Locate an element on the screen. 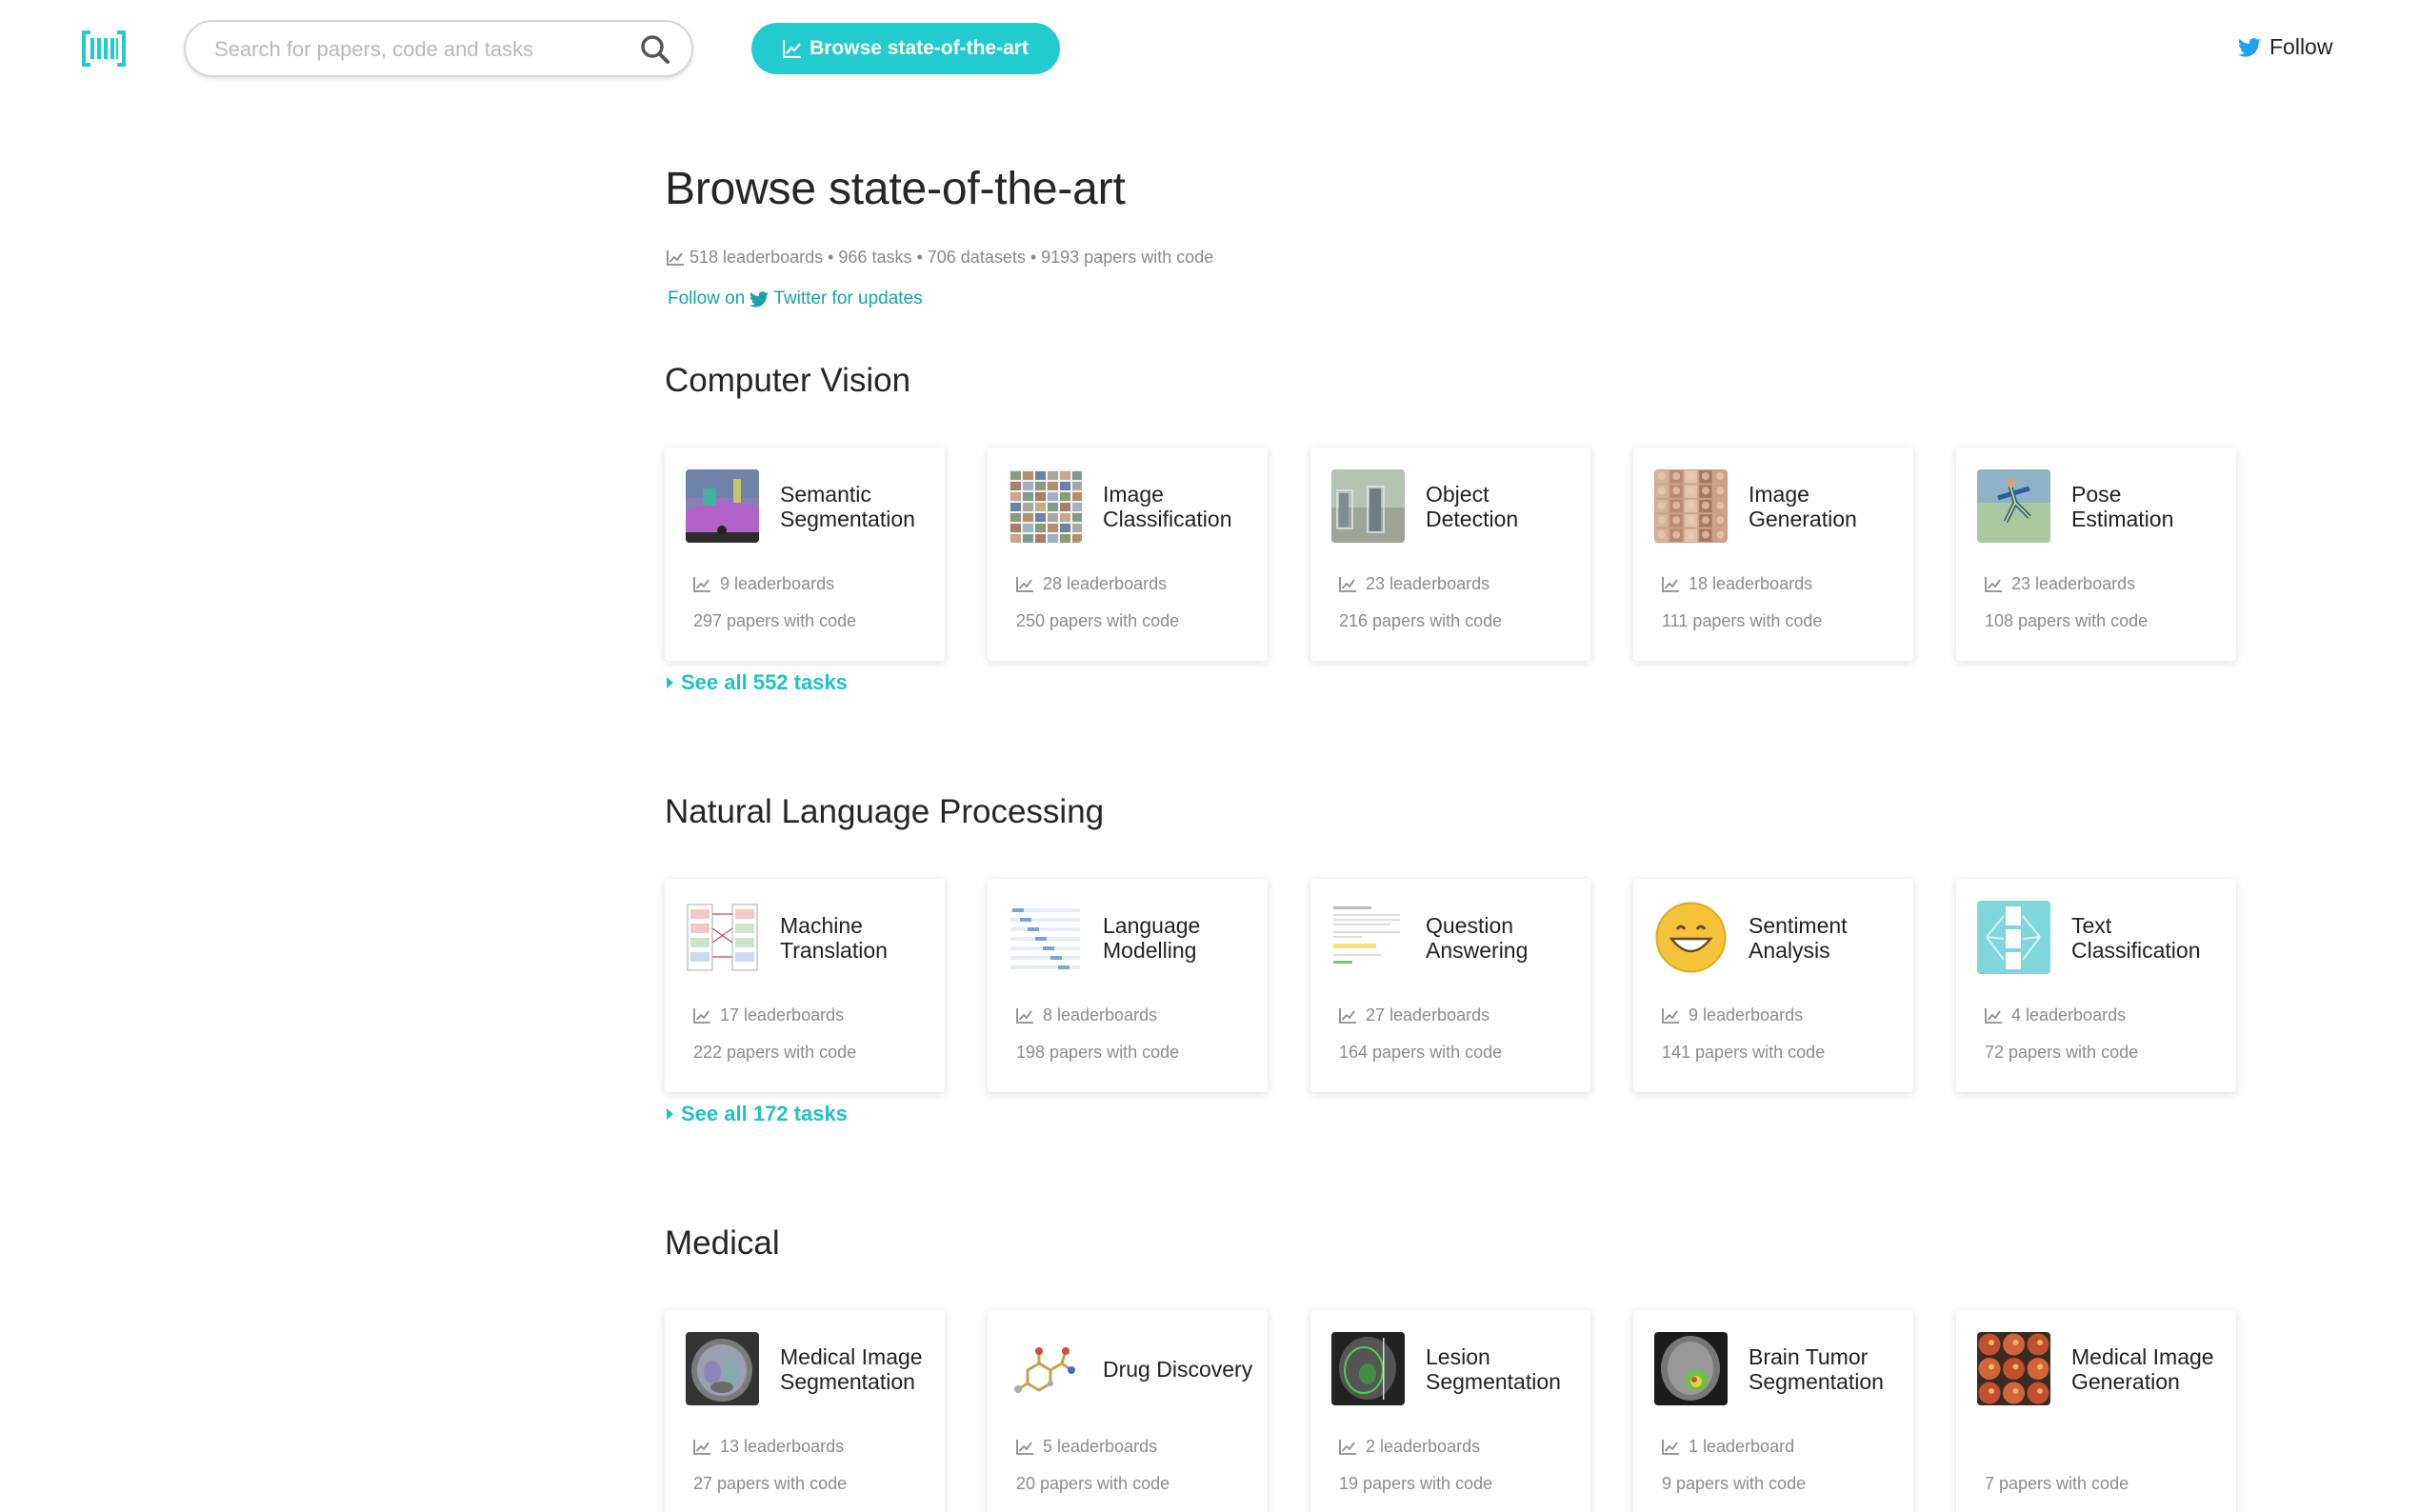  papers-text: 164 papers with code is located at coordinates (1421, 1052).